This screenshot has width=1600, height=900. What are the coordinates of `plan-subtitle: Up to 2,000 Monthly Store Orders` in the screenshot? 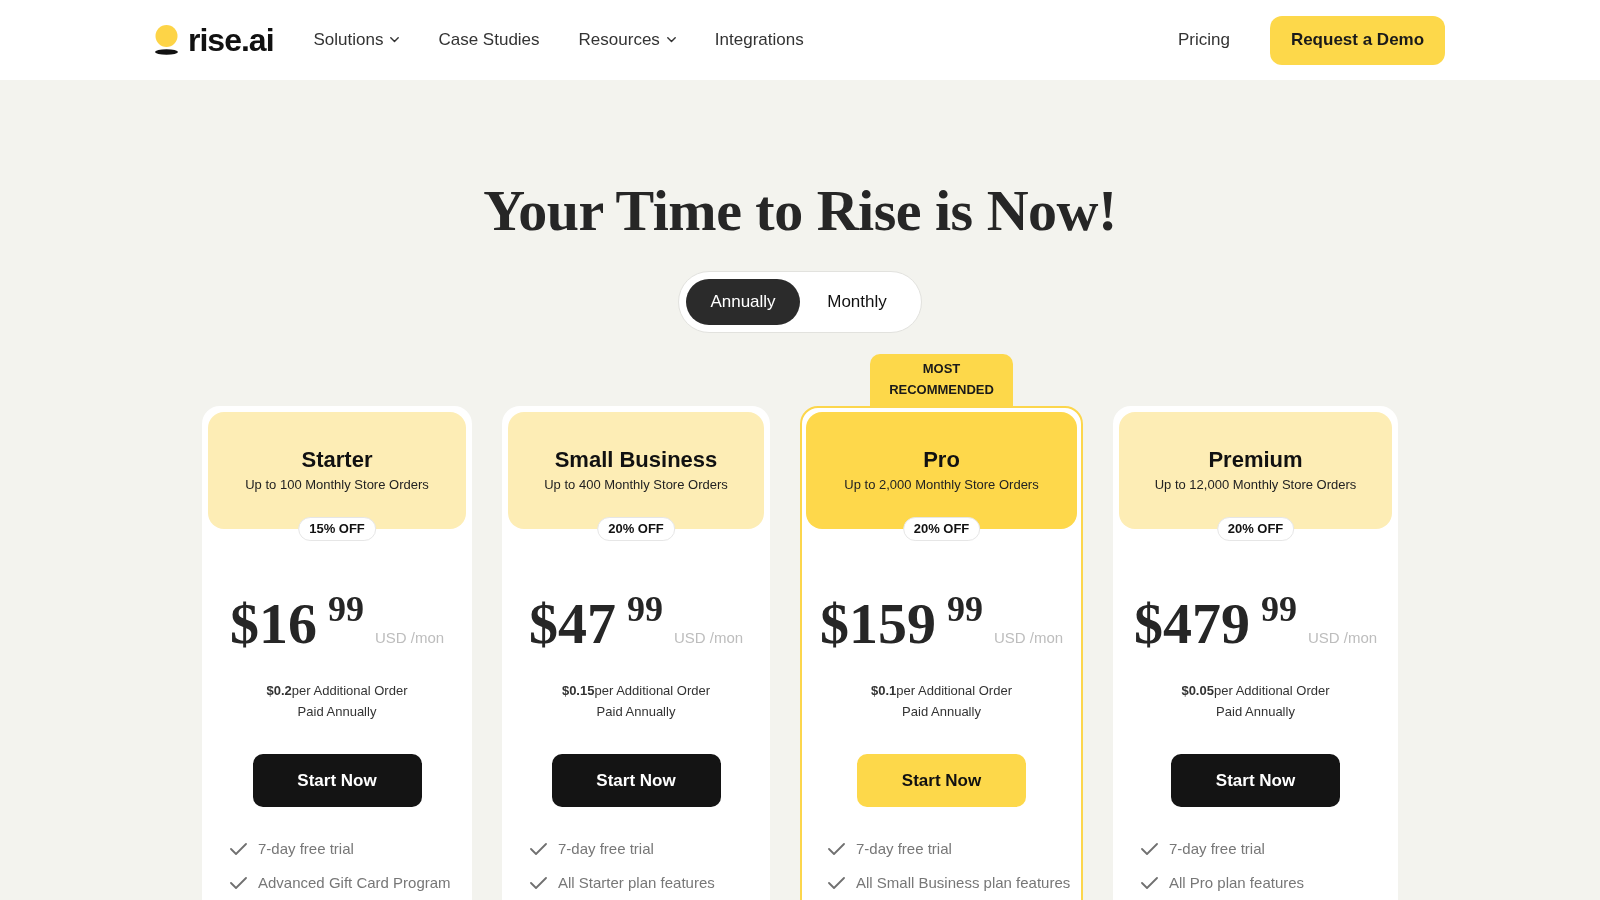 It's located at (941, 485).